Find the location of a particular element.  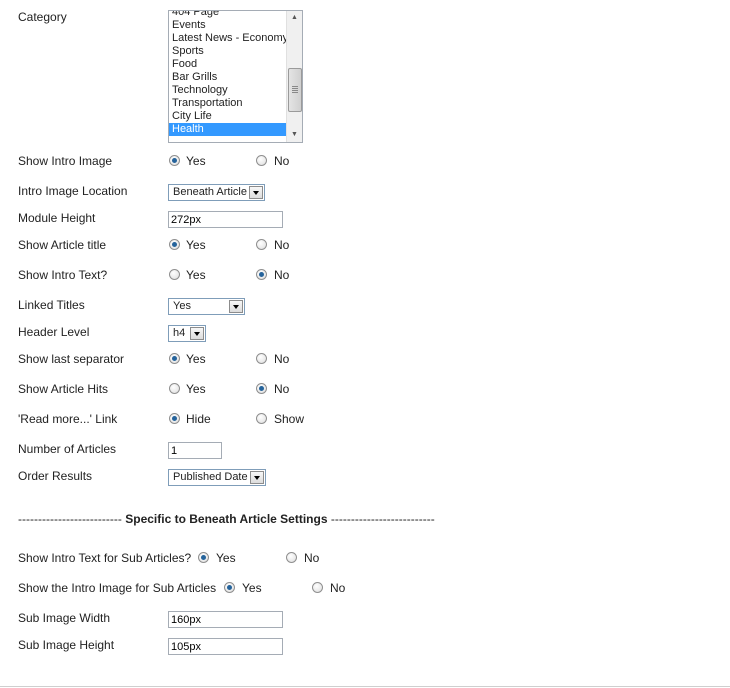

category-scrollbar: ▲ ▼ is located at coordinates (294, 76).